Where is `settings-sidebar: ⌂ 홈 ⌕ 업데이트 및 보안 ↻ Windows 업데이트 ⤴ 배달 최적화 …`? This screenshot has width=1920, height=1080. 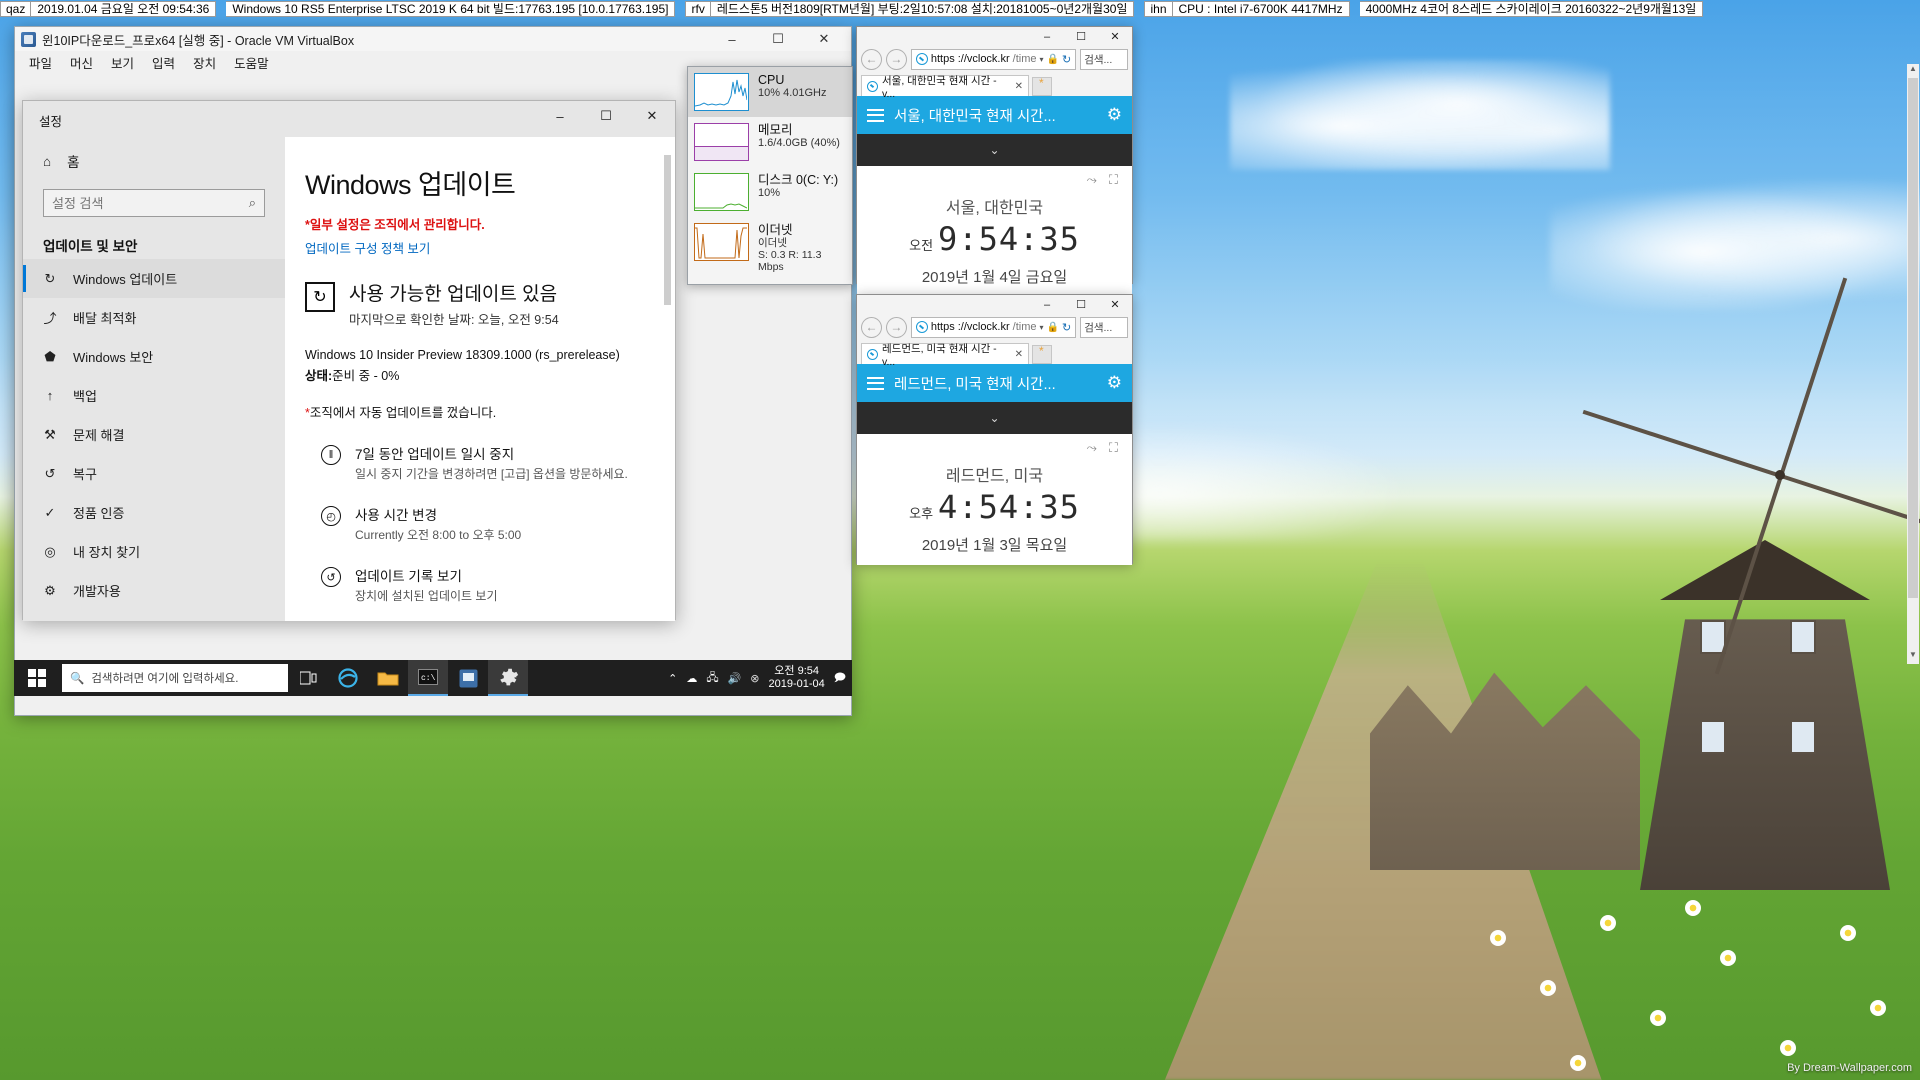
settings-sidebar: ⌂ 홈 ⌕ 업데이트 및 보안 ↻ Windows 업데이트 ⤴ 배달 최적화 … is located at coordinates (154, 379).